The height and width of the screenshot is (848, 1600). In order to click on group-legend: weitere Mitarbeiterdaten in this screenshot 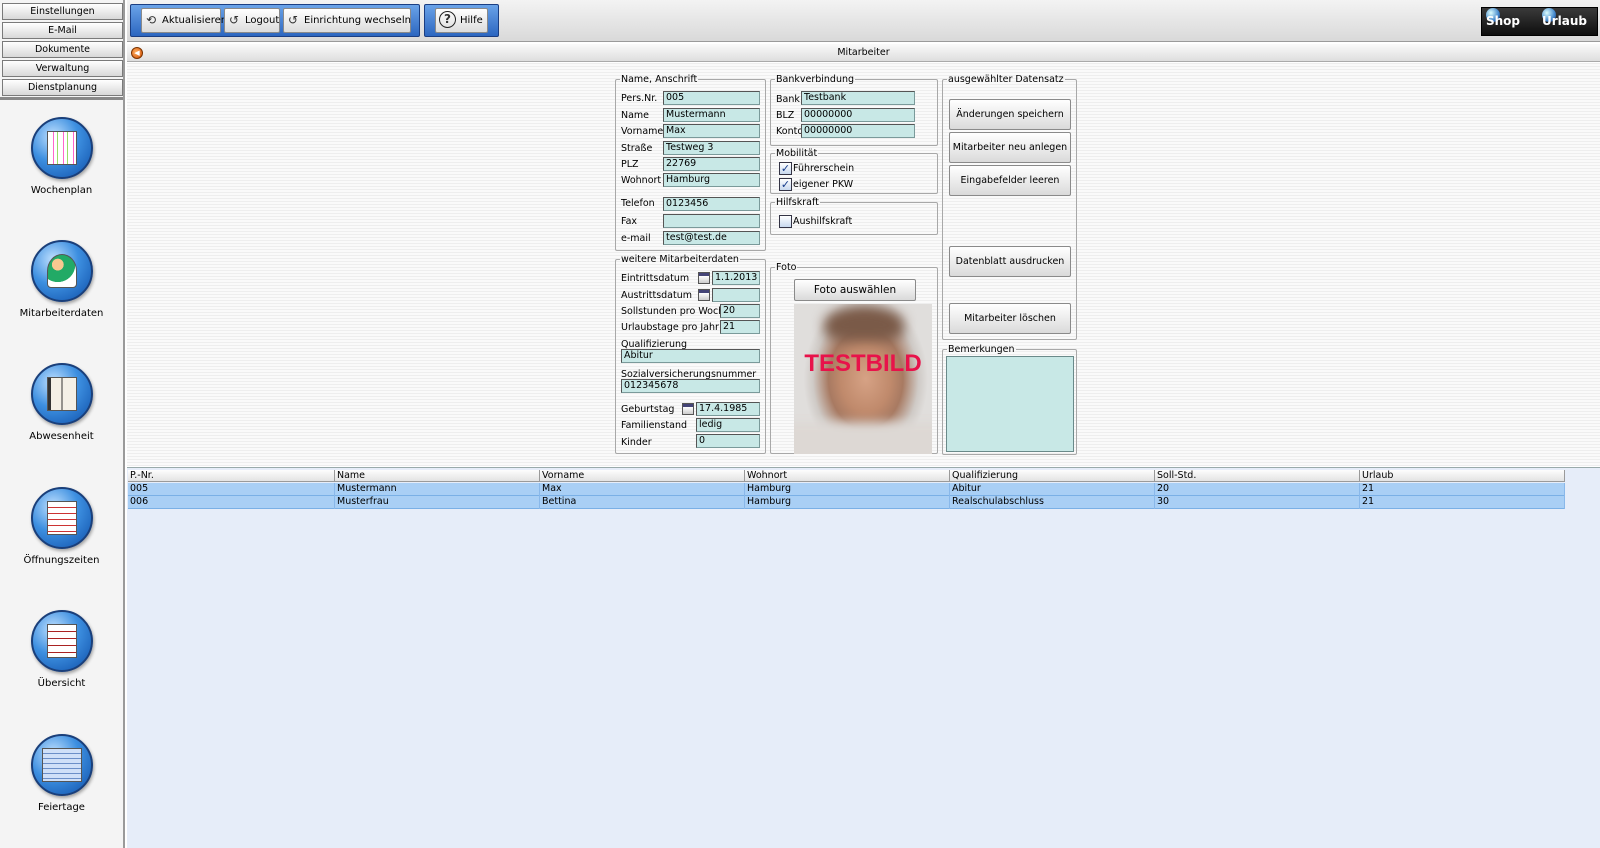, I will do `click(680, 259)`.